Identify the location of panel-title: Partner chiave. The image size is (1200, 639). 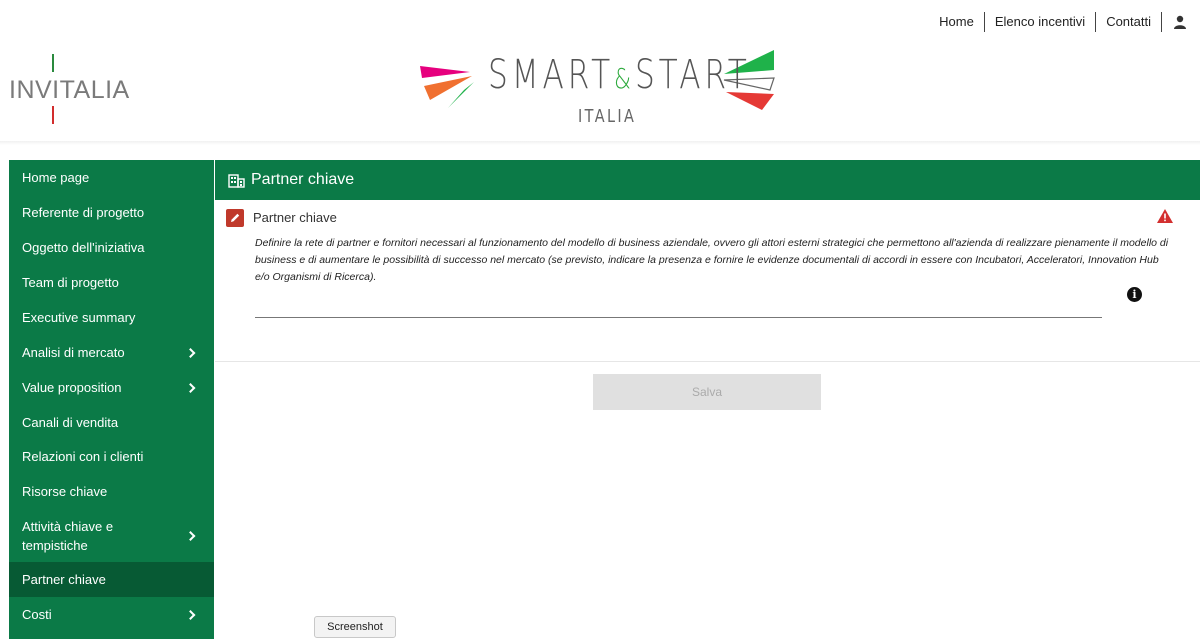
(303, 179).